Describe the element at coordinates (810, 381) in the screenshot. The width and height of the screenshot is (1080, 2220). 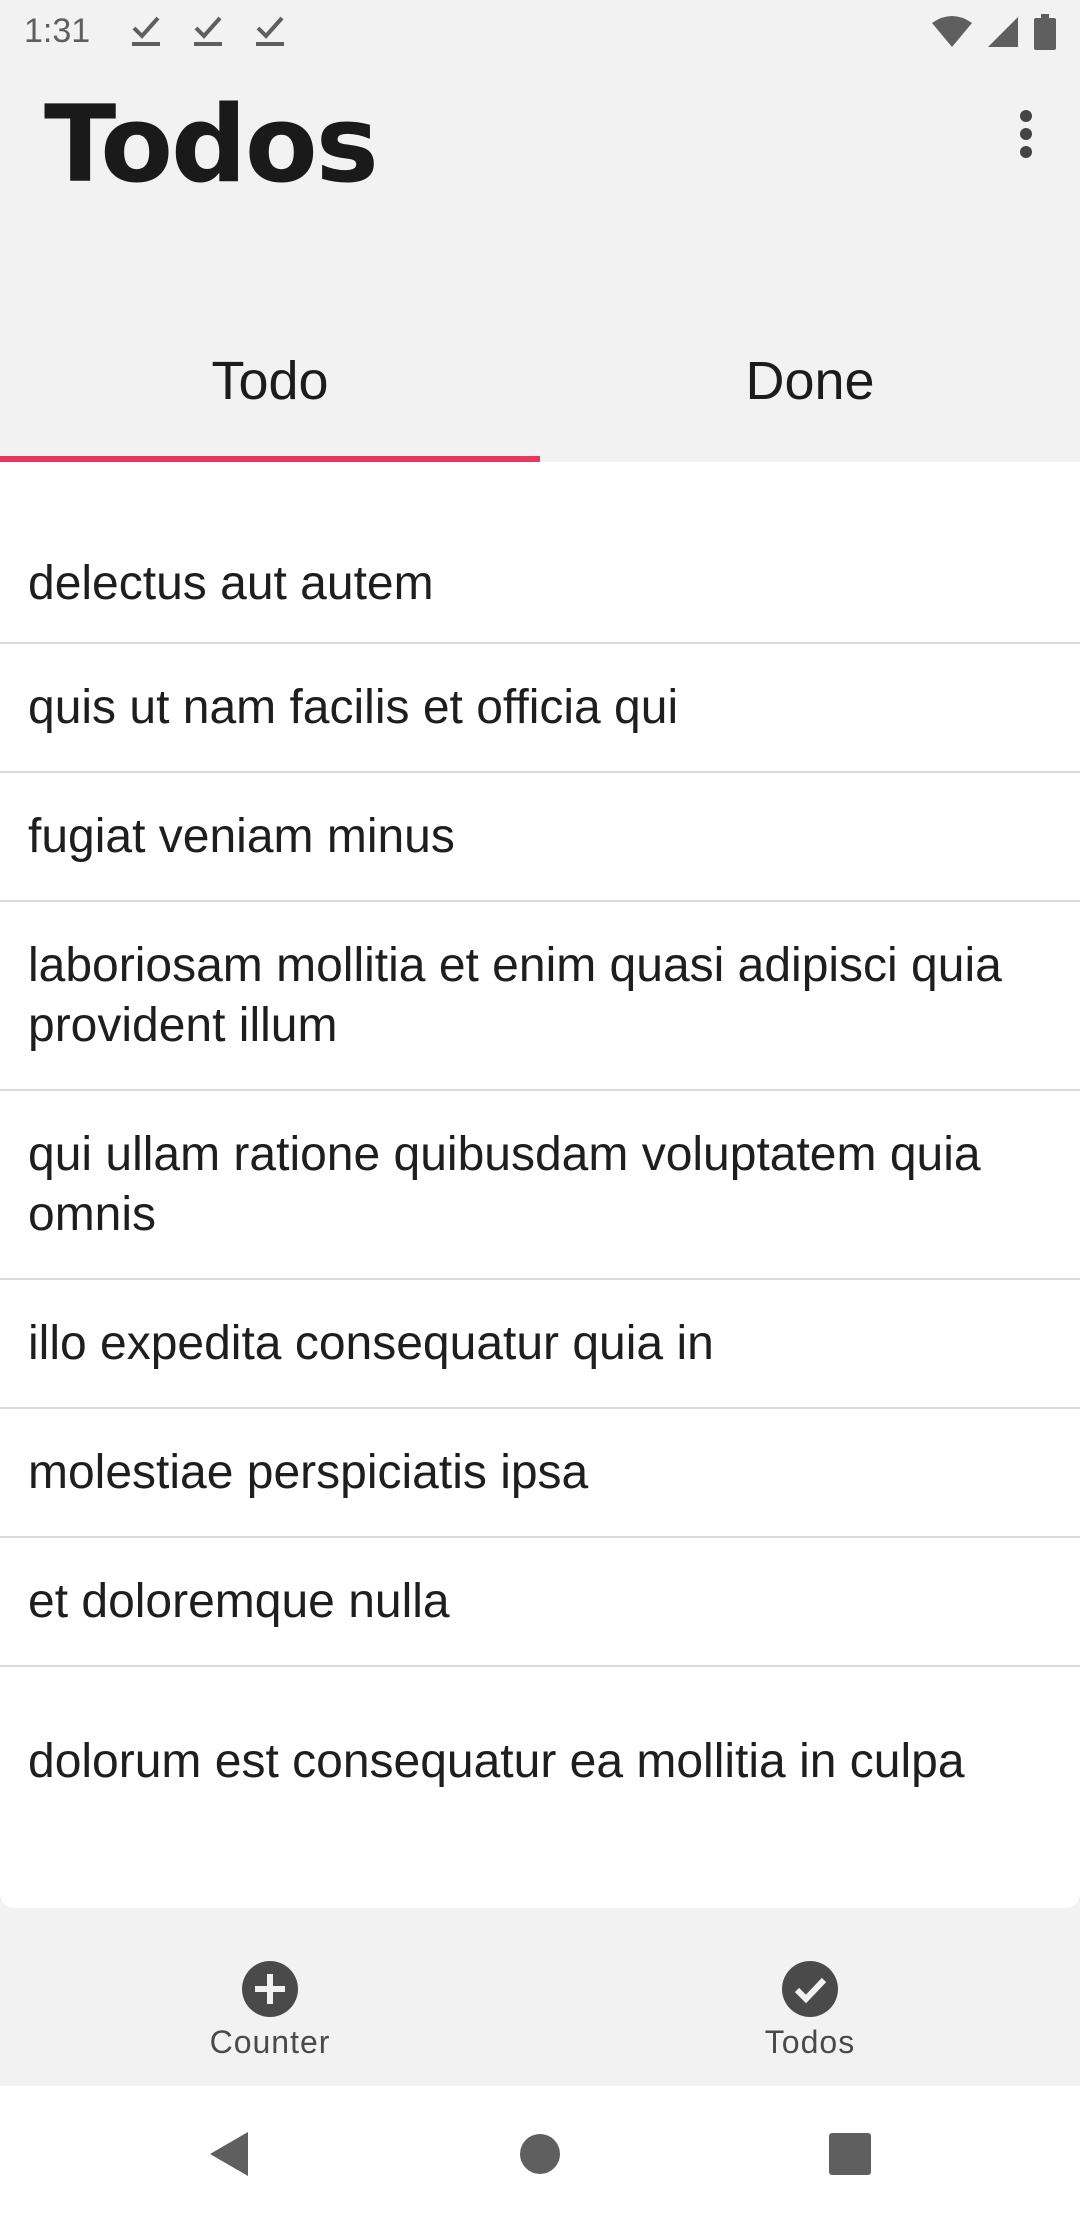
I see `tab-done: Done` at that location.